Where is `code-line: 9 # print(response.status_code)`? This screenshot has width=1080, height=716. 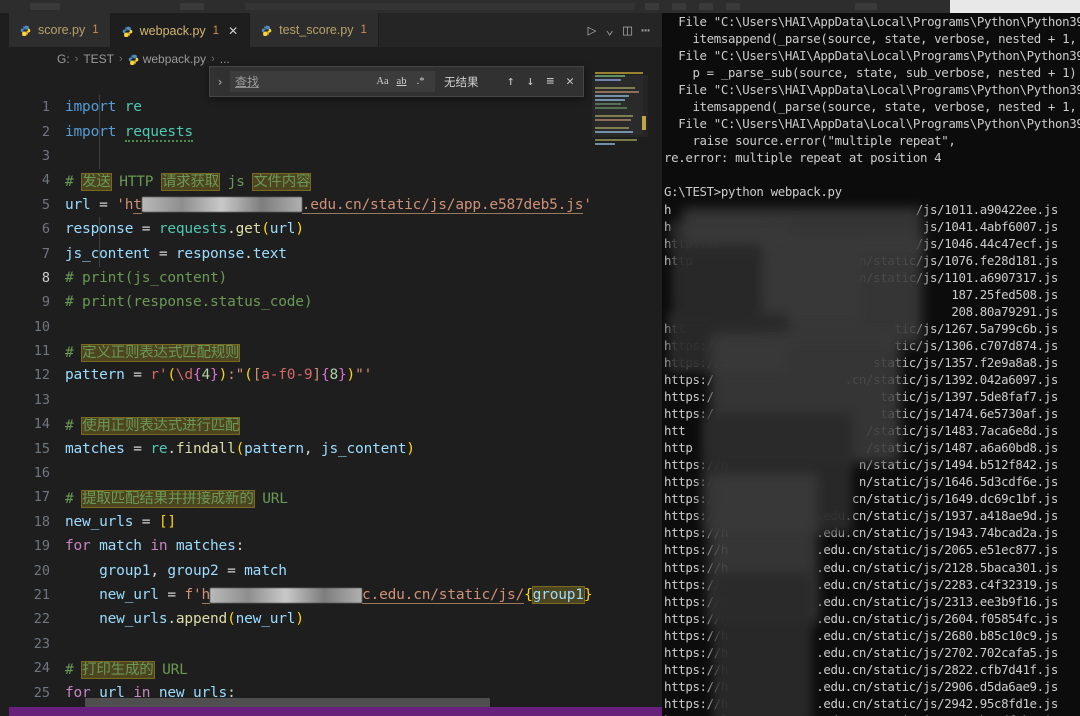 code-line: 9 # print(response.status_code) is located at coordinates (335, 302).